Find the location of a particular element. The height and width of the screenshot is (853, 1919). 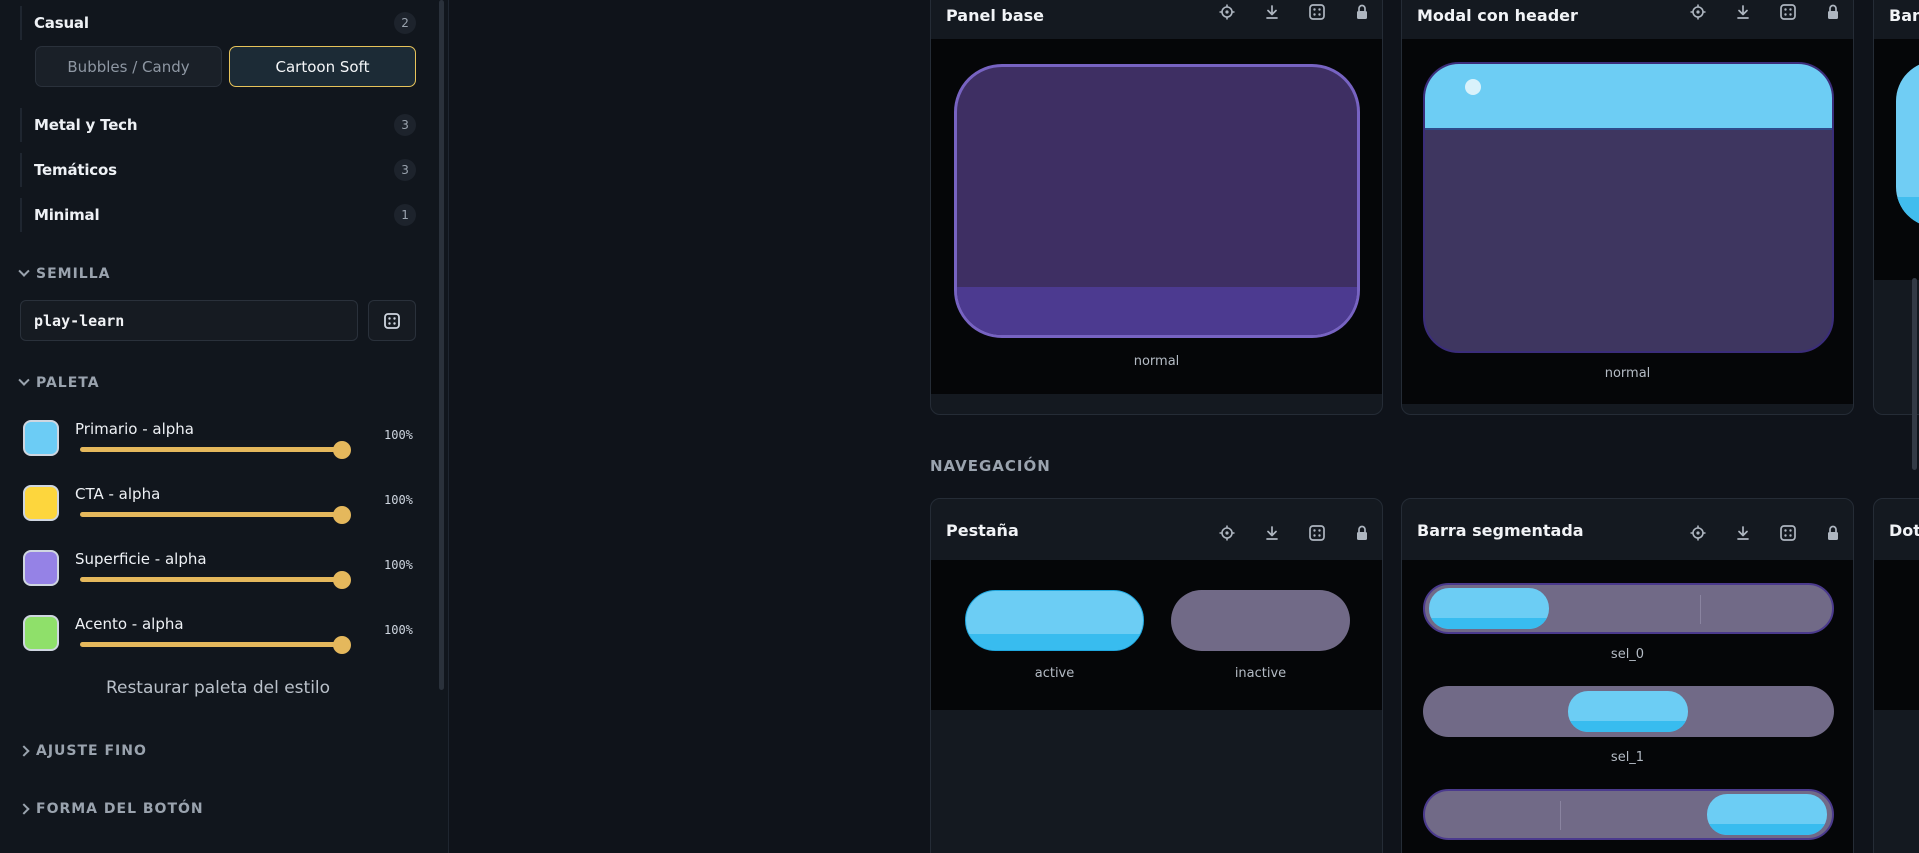

card-segmented-bar: Barra segmentada sel_0 sel_1 is located at coordinates (1627, 675).